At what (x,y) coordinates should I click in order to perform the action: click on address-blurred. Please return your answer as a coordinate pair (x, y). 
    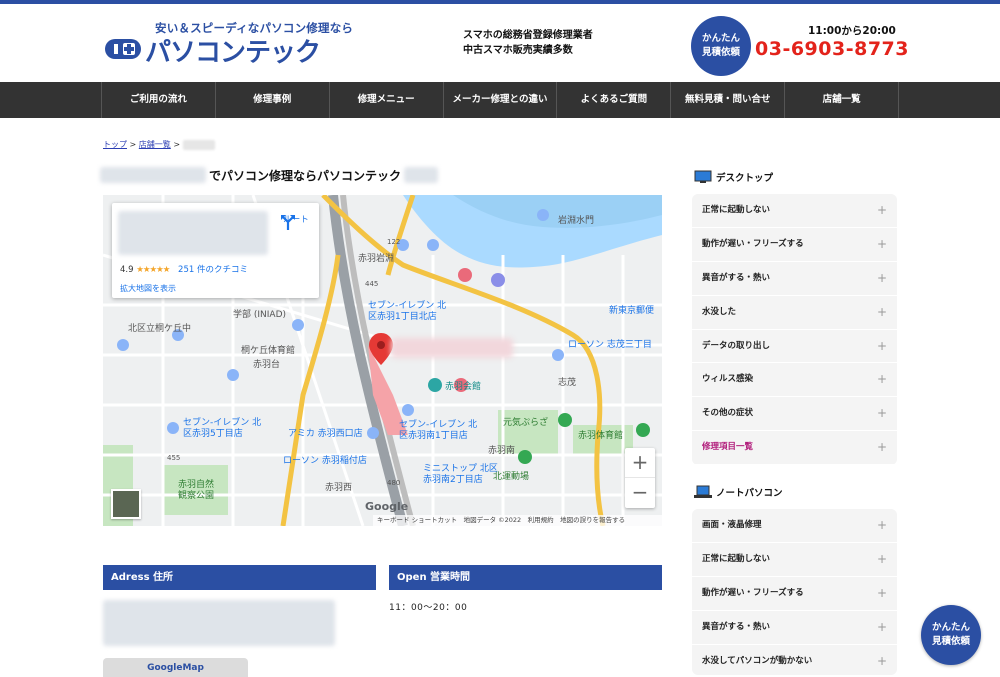
    Looking at the image, I should click on (219, 623).